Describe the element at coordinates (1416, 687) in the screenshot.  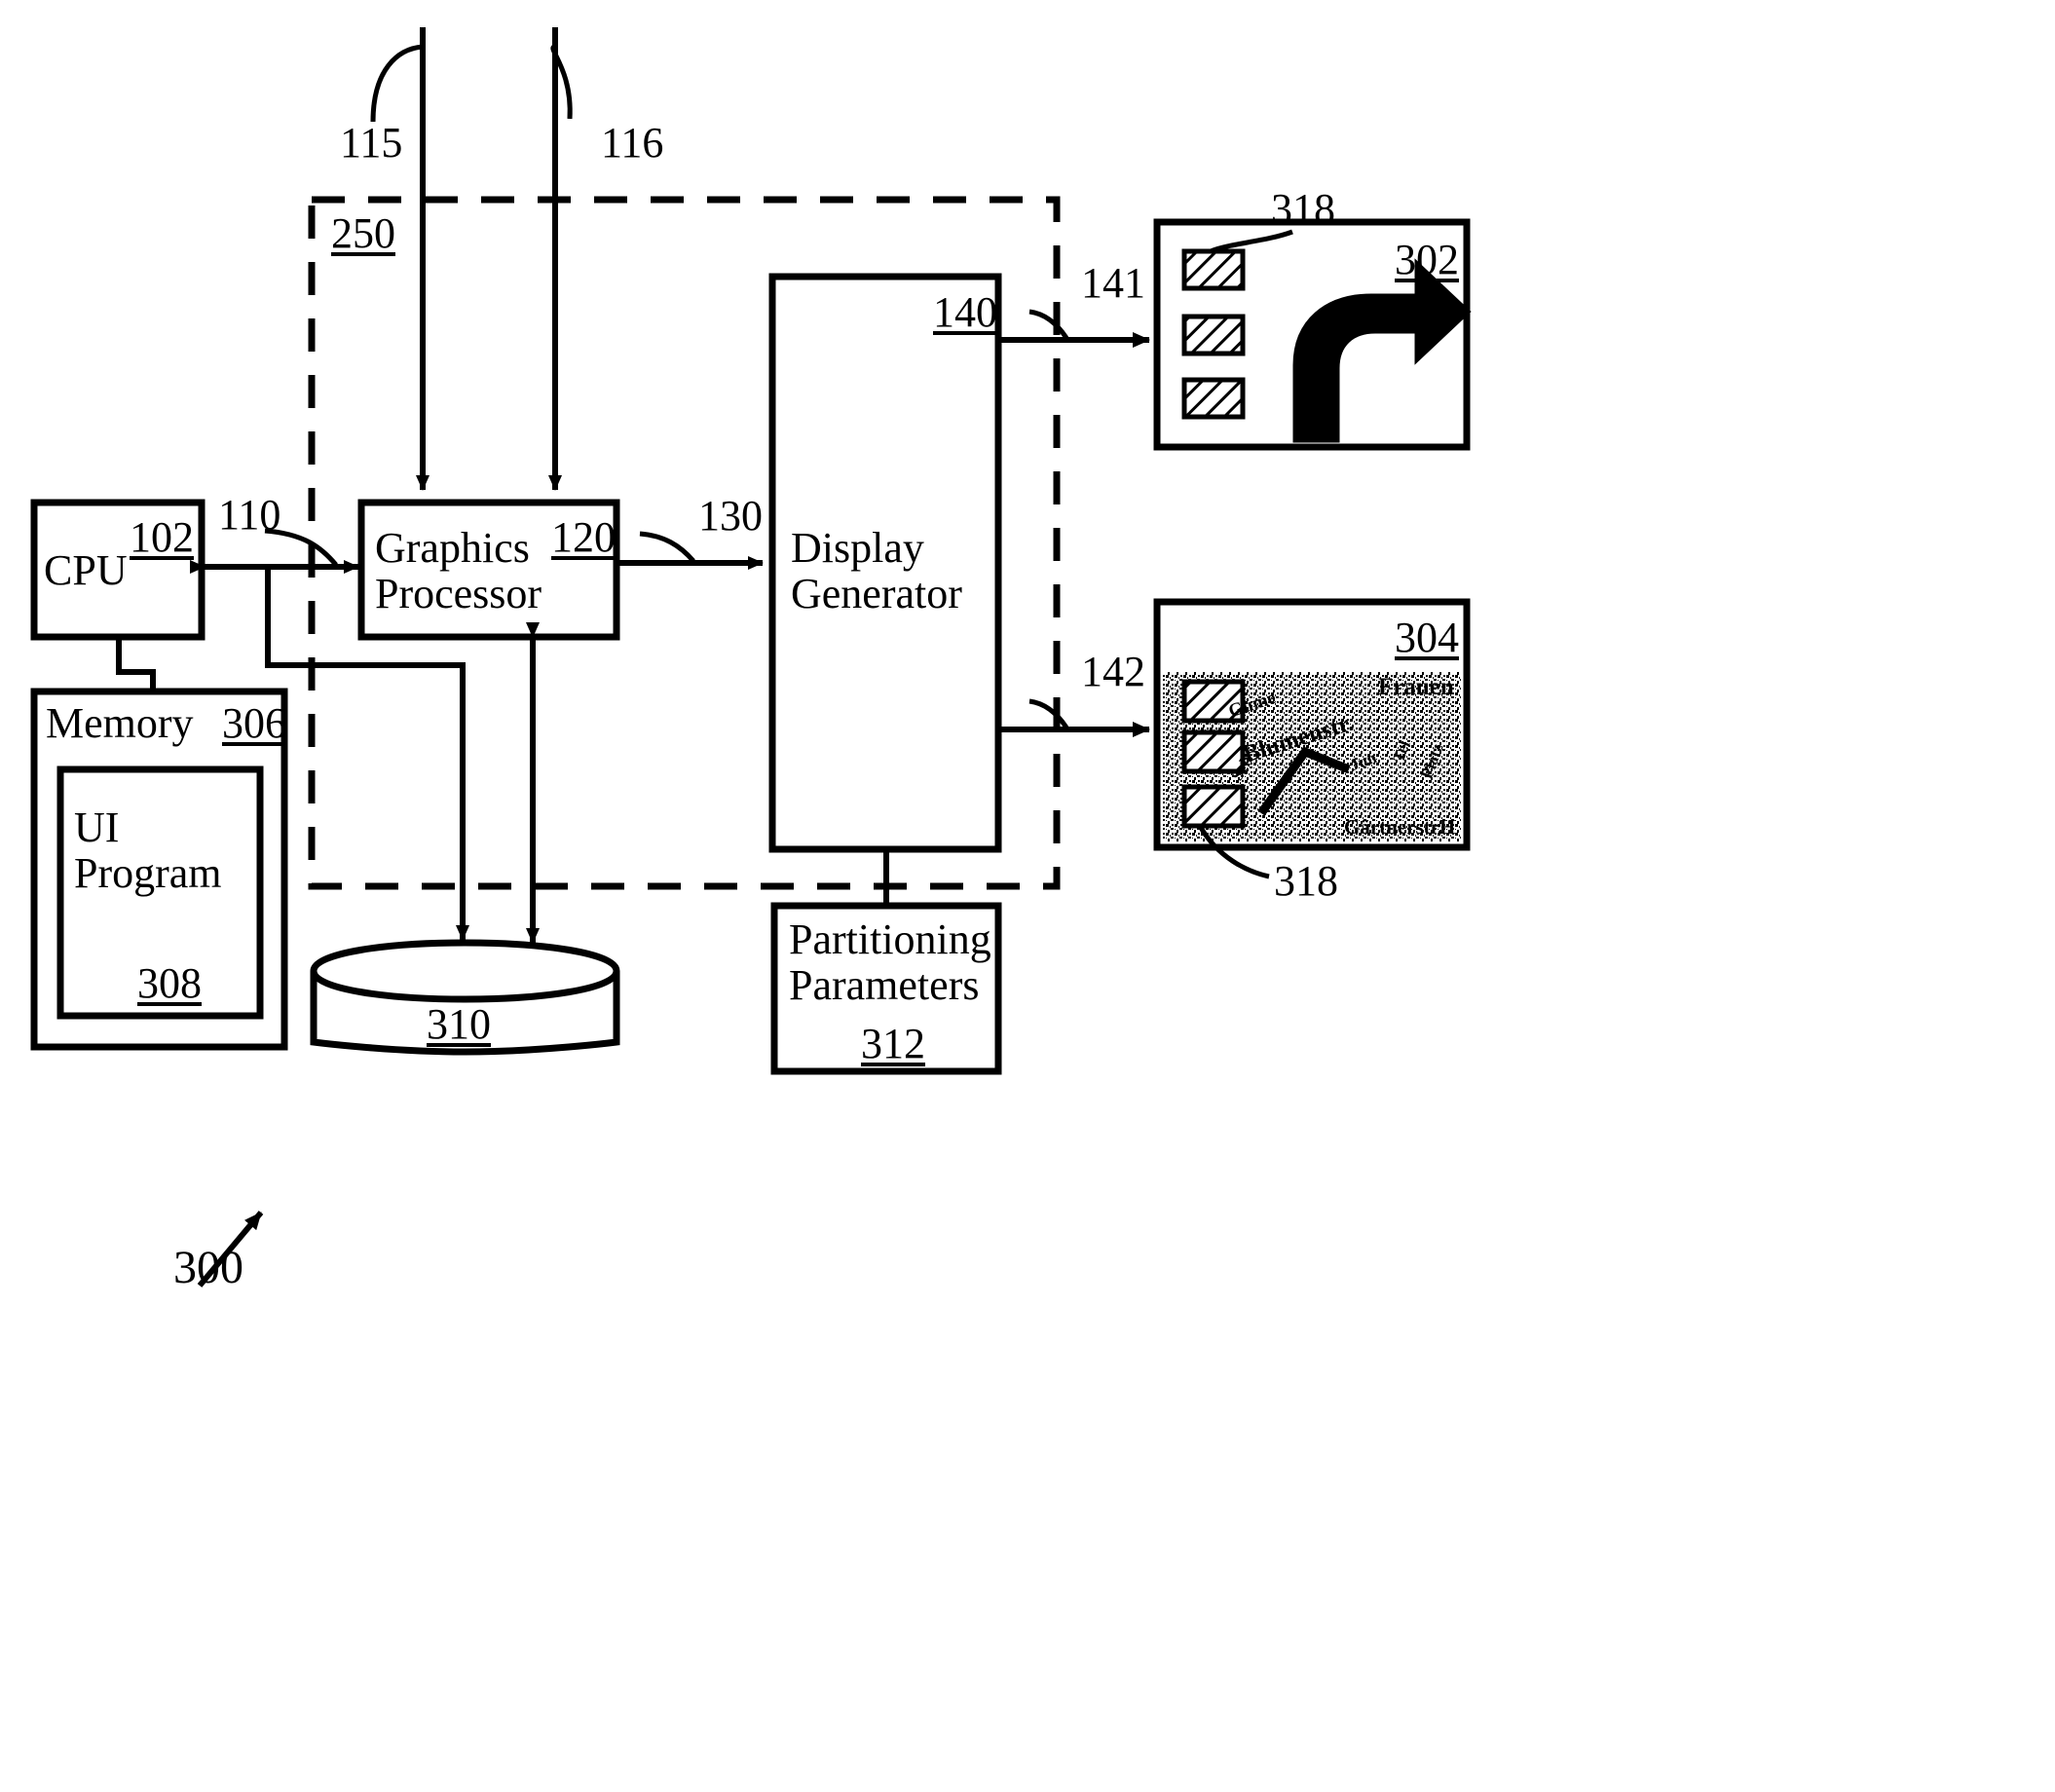
I see `map-label-frauen: Frauen` at that location.